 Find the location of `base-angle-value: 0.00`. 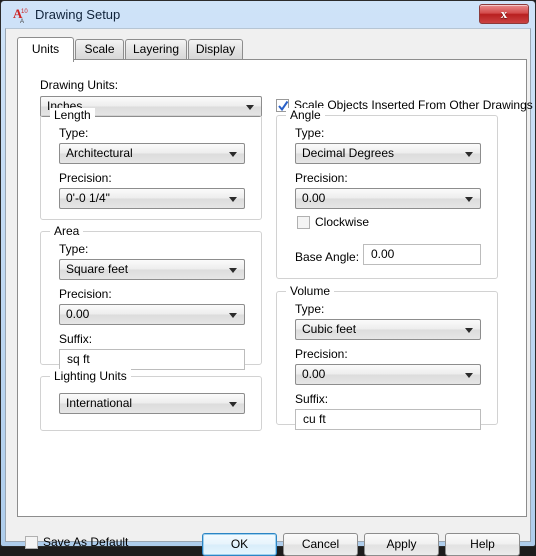

base-angle-value: 0.00 is located at coordinates (383, 254).